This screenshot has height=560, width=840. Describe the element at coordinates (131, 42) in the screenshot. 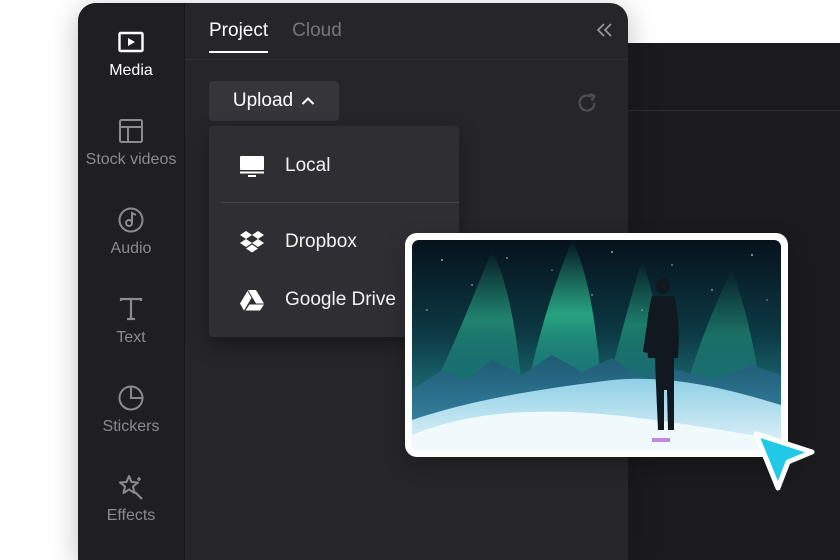

I see `media-icon` at that location.